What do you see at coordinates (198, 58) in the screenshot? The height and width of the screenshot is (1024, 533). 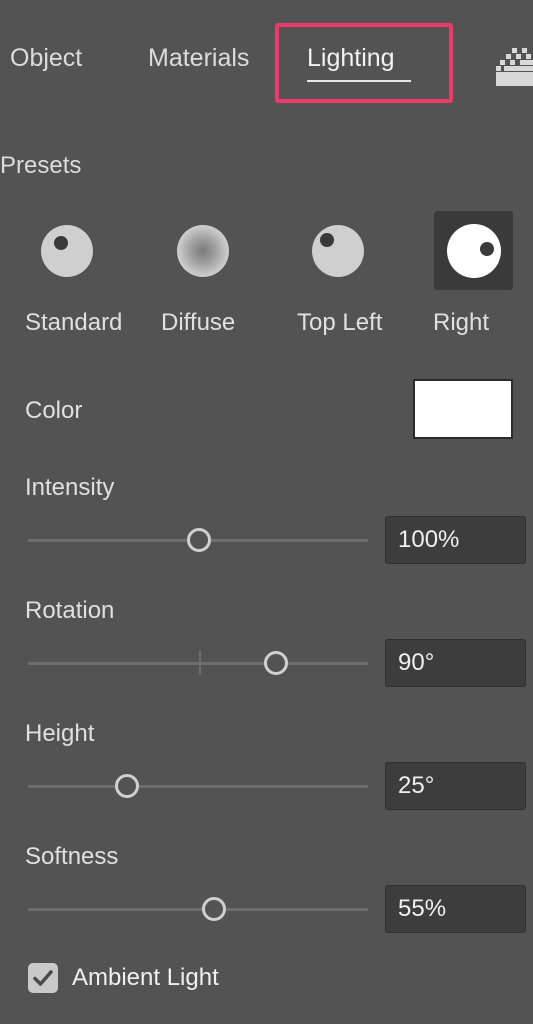 I see `tab-materials: Materials` at bounding box center [198, 58].